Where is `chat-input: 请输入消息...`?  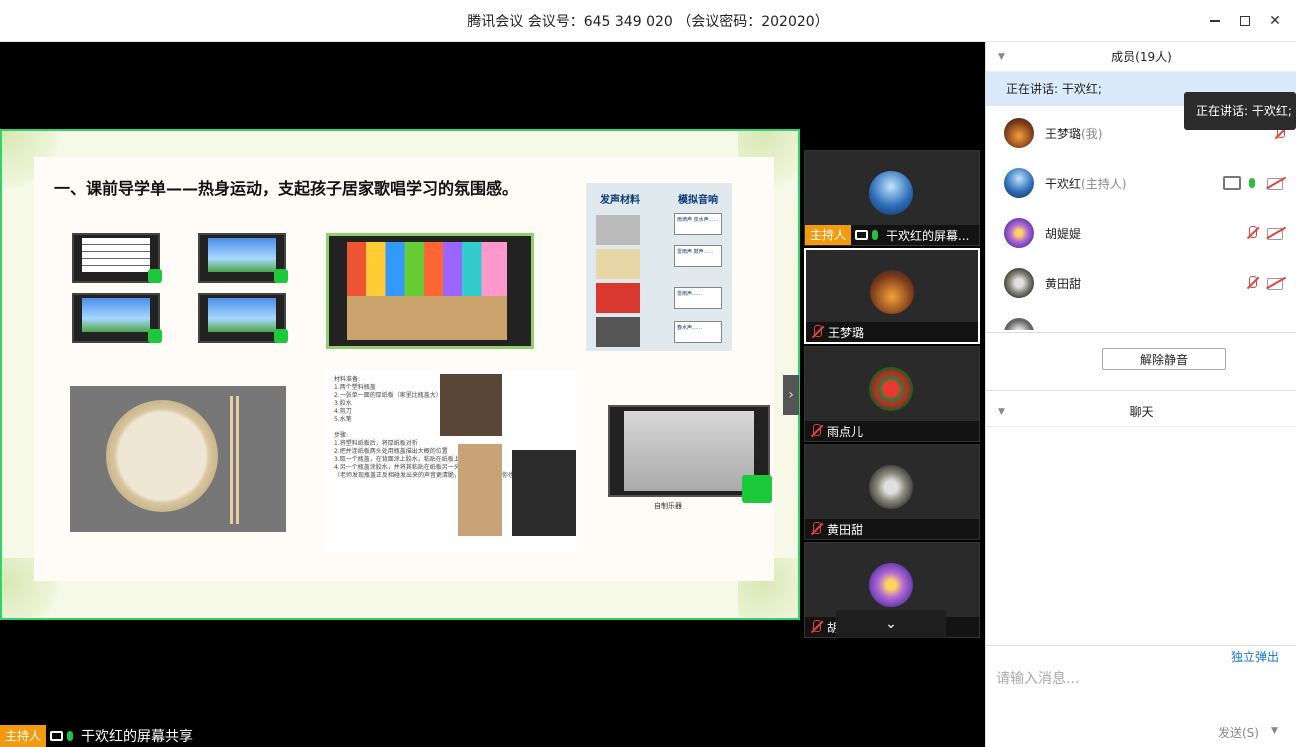
chat-input: 请输入消息... is located at coordinates (1037, 678).